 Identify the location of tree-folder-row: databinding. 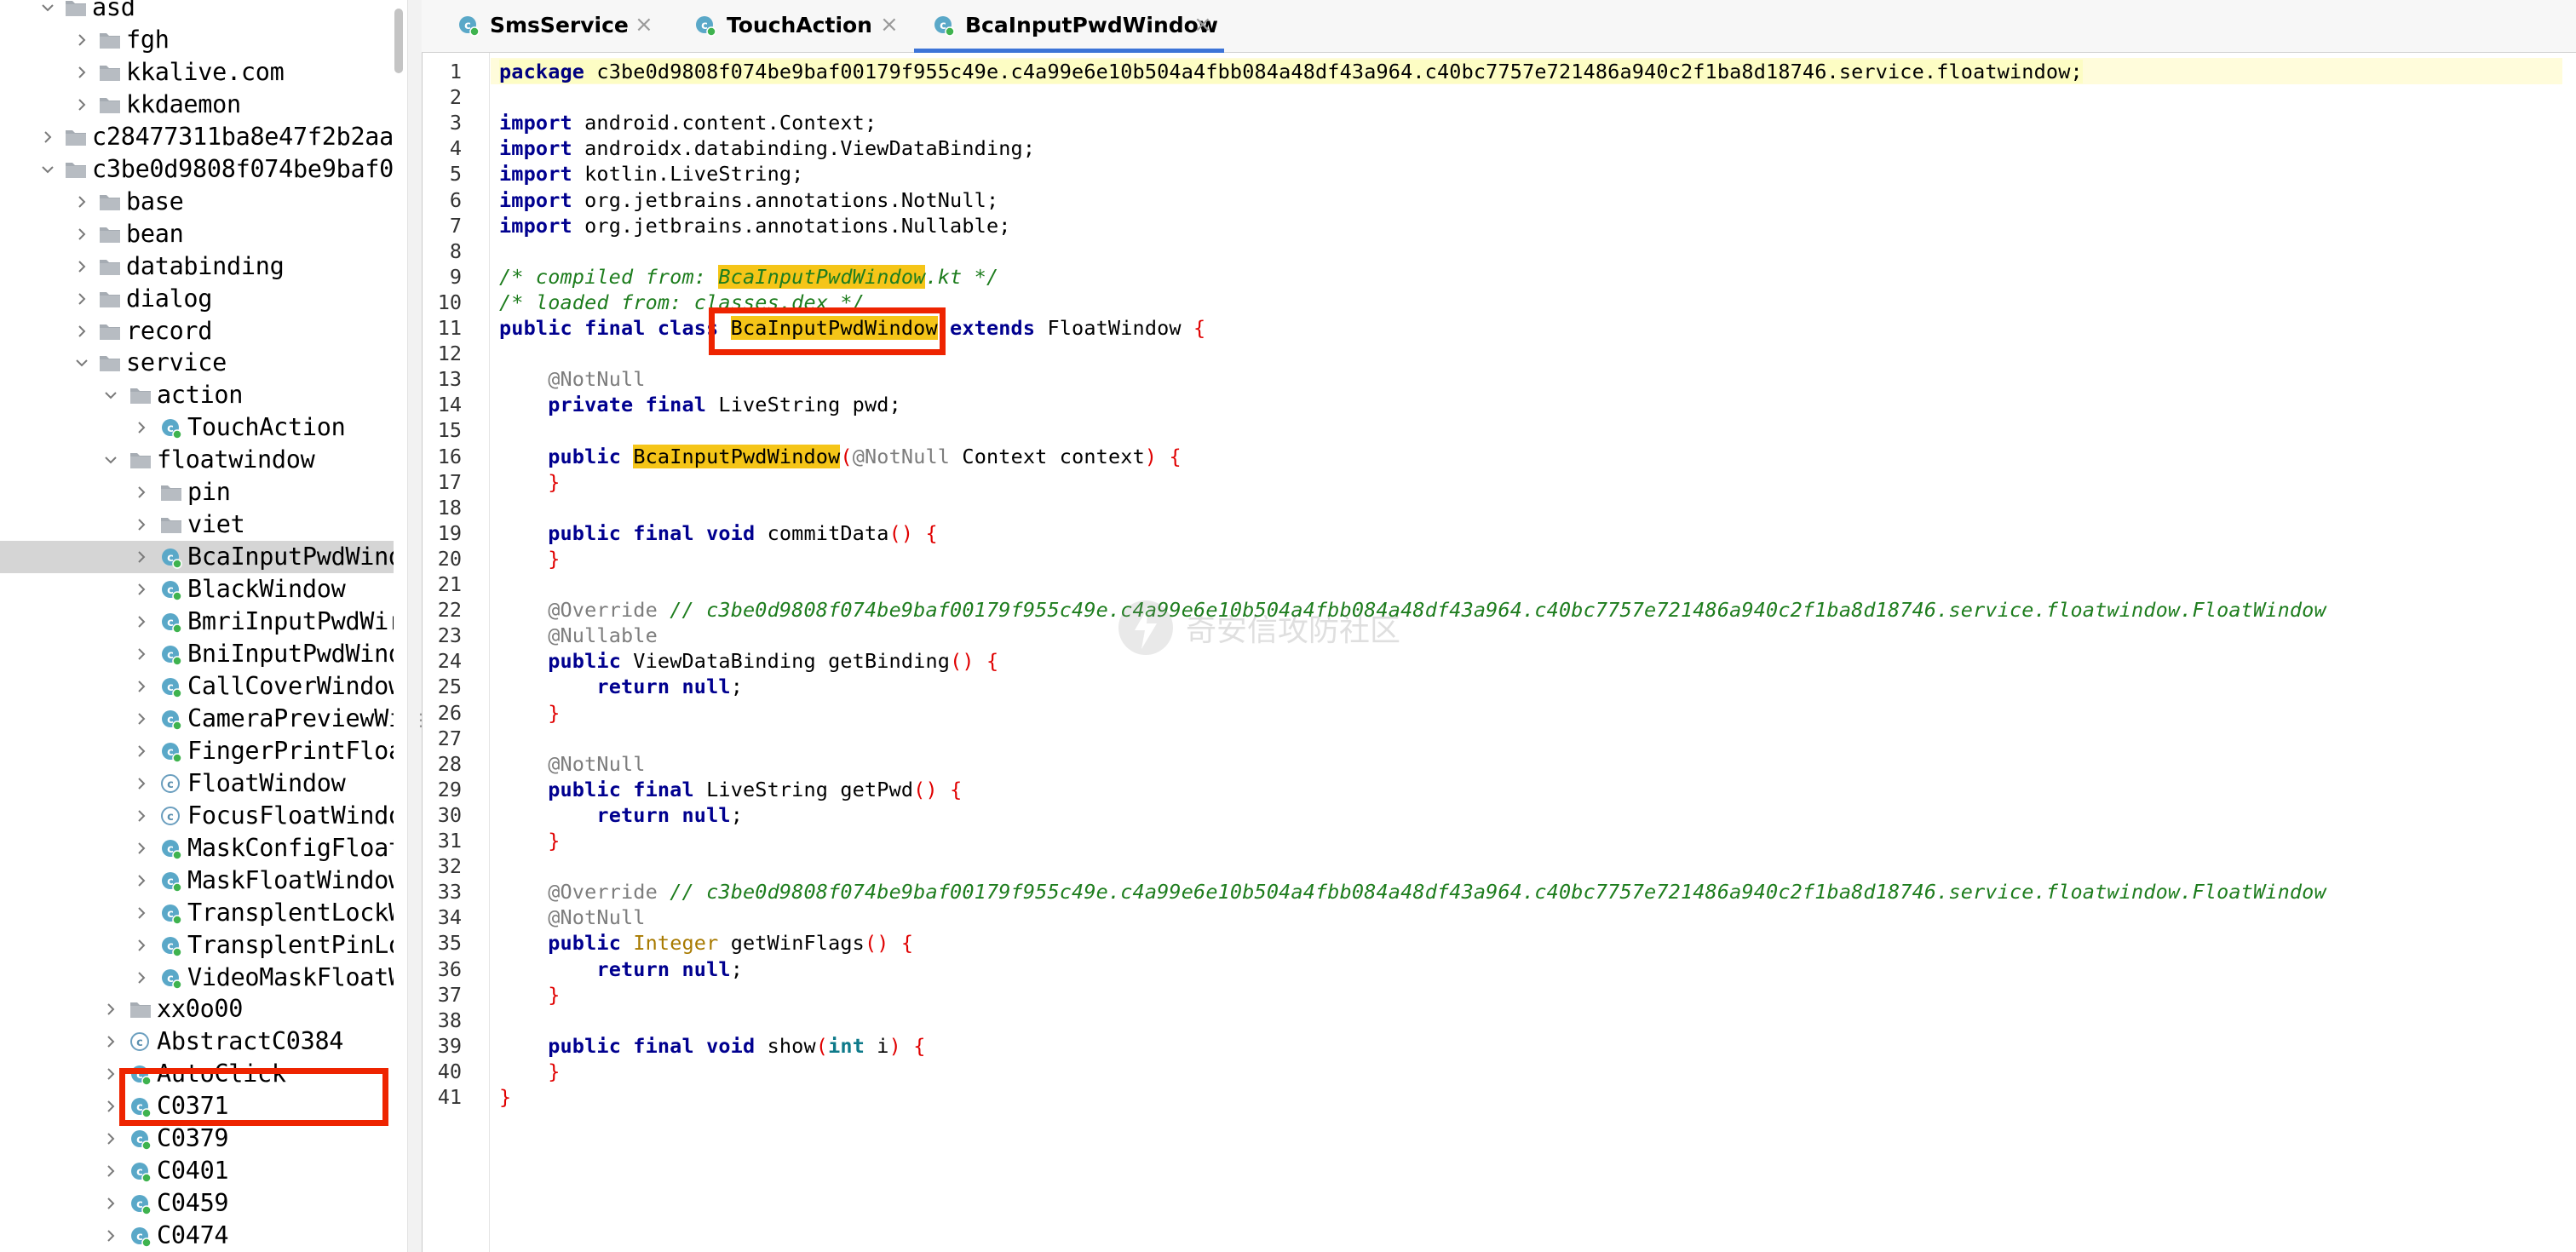
(197, 266).